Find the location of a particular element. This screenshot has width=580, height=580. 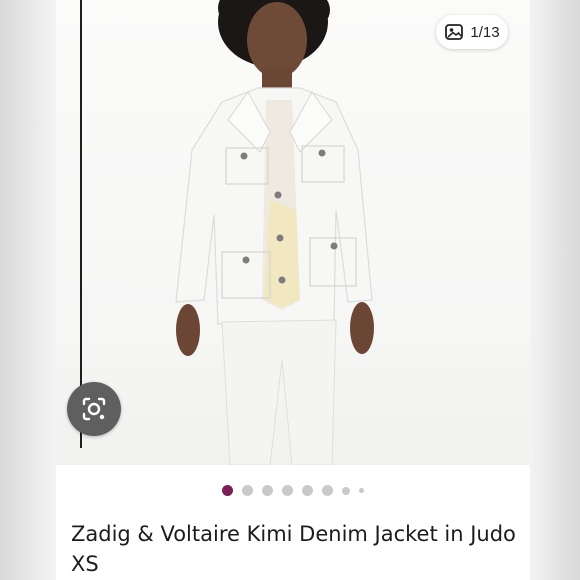

carousel-dot-active is located at coordinates (227, 490).